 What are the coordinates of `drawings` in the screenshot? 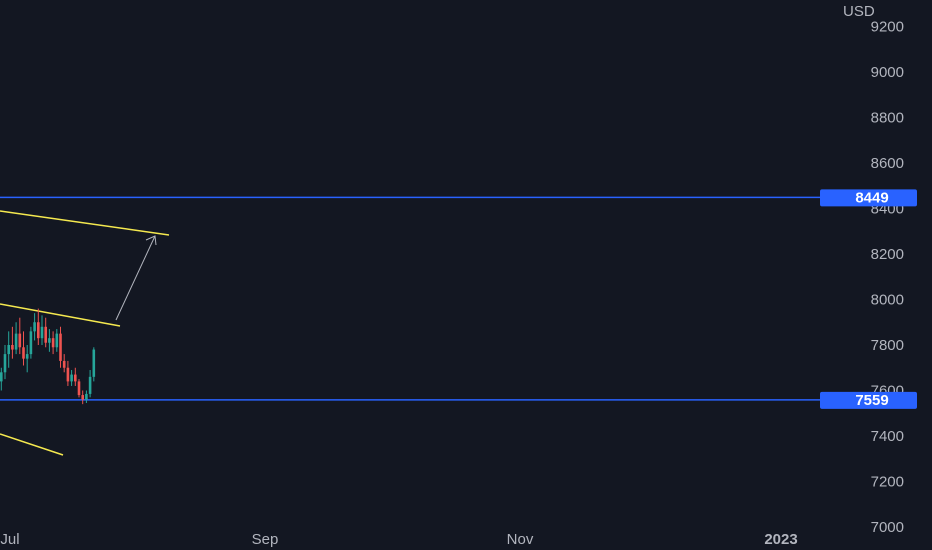 It's located at (85, 333).